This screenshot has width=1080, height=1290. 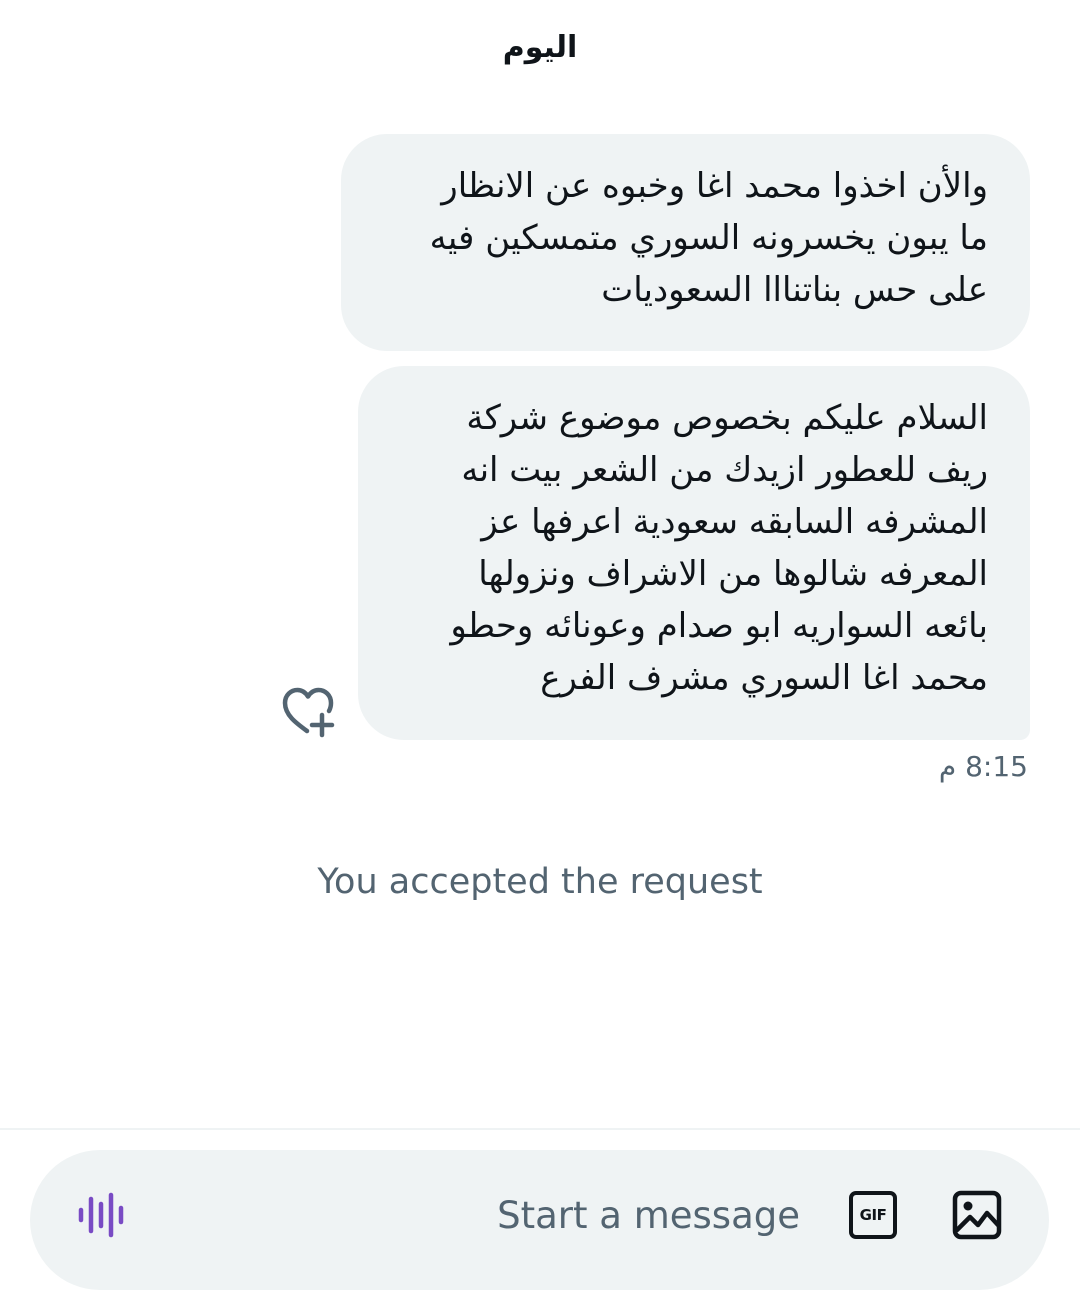 I want to click on message-line: ريف للعطور ازيدك من الشعر بيت انه, so click(x=724, y=470).